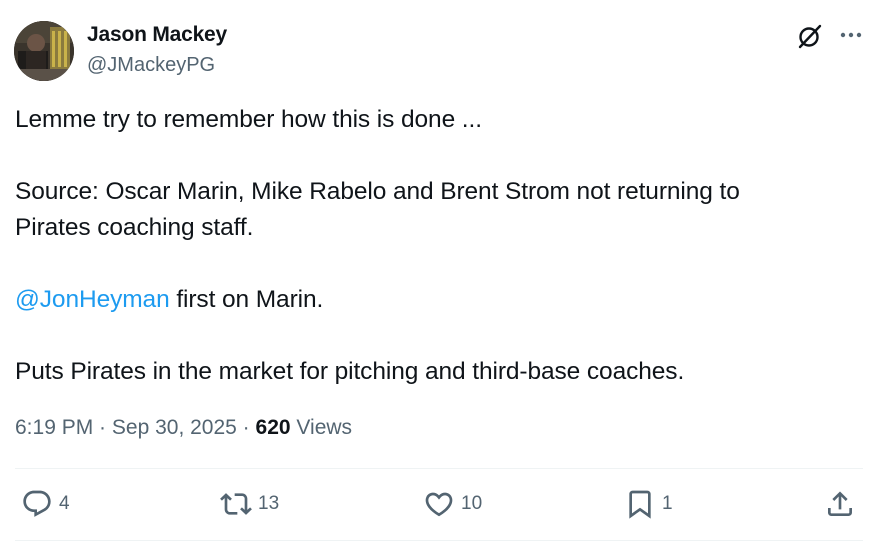  Describe the element at coordinates (236, 504) in the screenshot. I see `repost-icon` at that location.